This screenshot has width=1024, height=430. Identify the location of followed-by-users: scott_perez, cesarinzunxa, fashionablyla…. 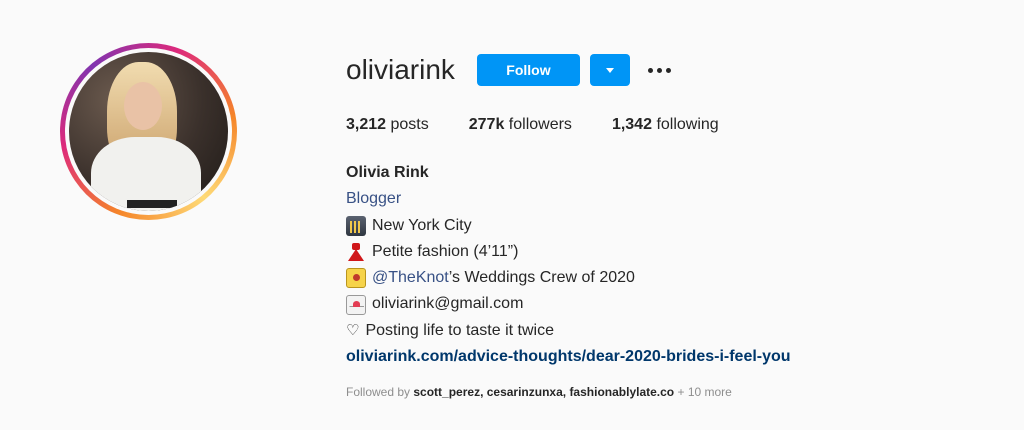
(544, 392).